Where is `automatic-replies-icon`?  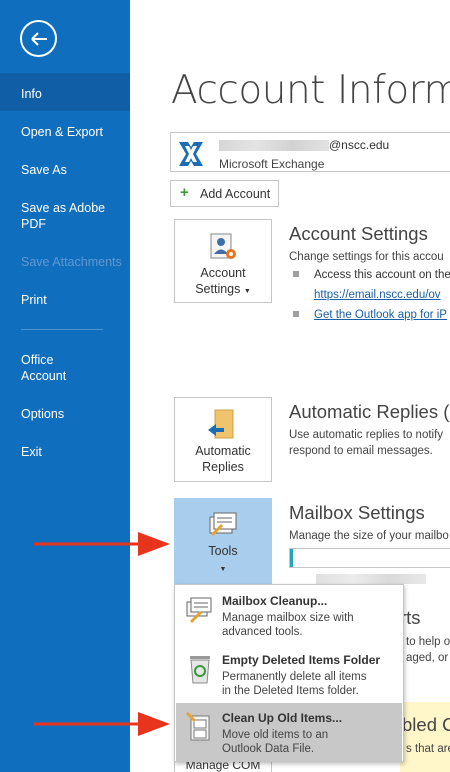
automatic-replies-icon is located at coordinates (221, 424).